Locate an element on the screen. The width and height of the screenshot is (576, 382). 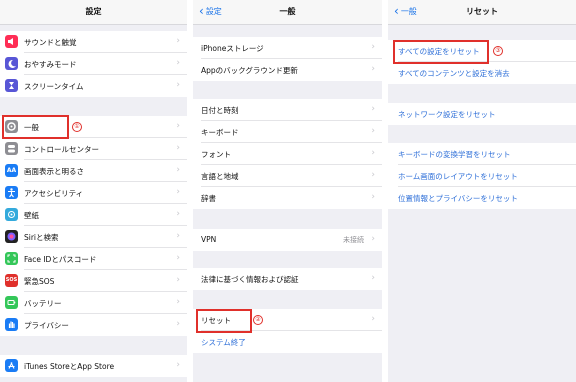
general-item-dictionary: 辞書 › is located at coordinates (287, 198).